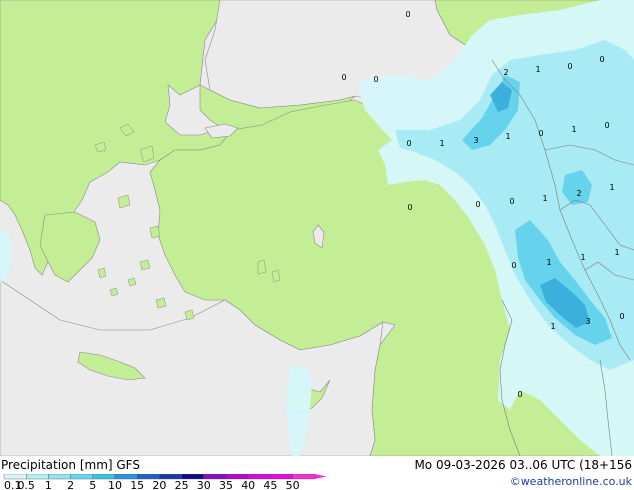 This screenshot has width=634, height=490. Describe the element at coordinates (159, 484) in the screenshot. I see `scale-label: 20` at that location.